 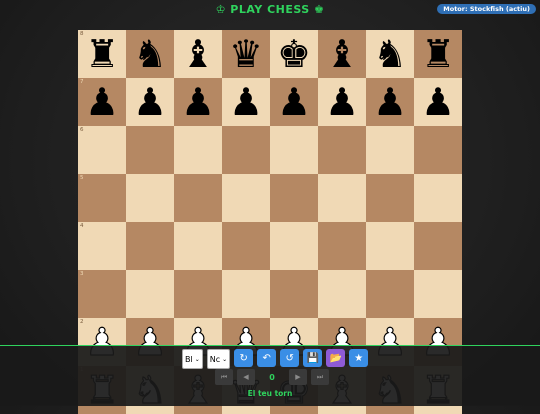 What do you see at coordinates (102, 198) in the screenshot?
I see `board-square: 5` at bounding box center [102, 198].